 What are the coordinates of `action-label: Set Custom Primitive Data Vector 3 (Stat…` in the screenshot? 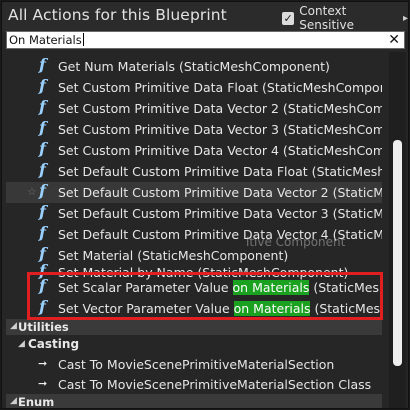 It's located at (220, 129).